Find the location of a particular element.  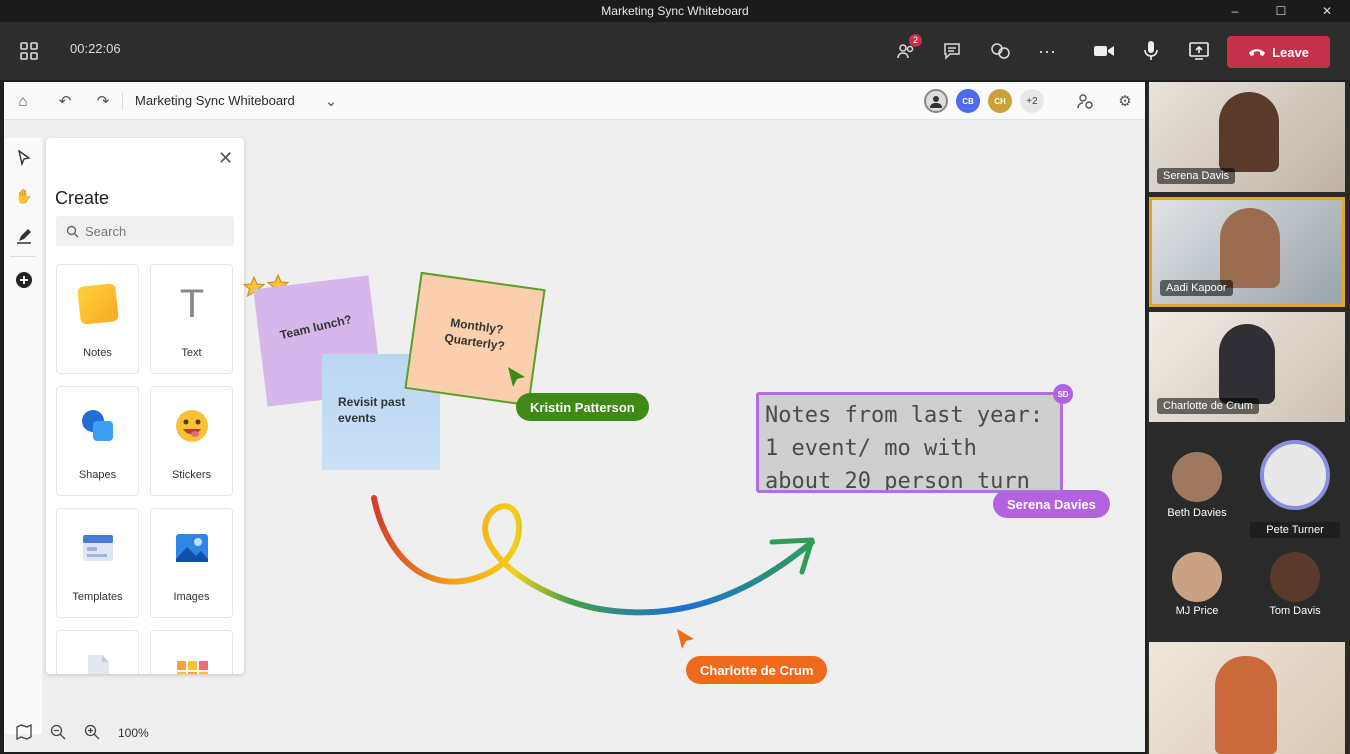

editor-badge: SD is located at coordinates (1063, 394).